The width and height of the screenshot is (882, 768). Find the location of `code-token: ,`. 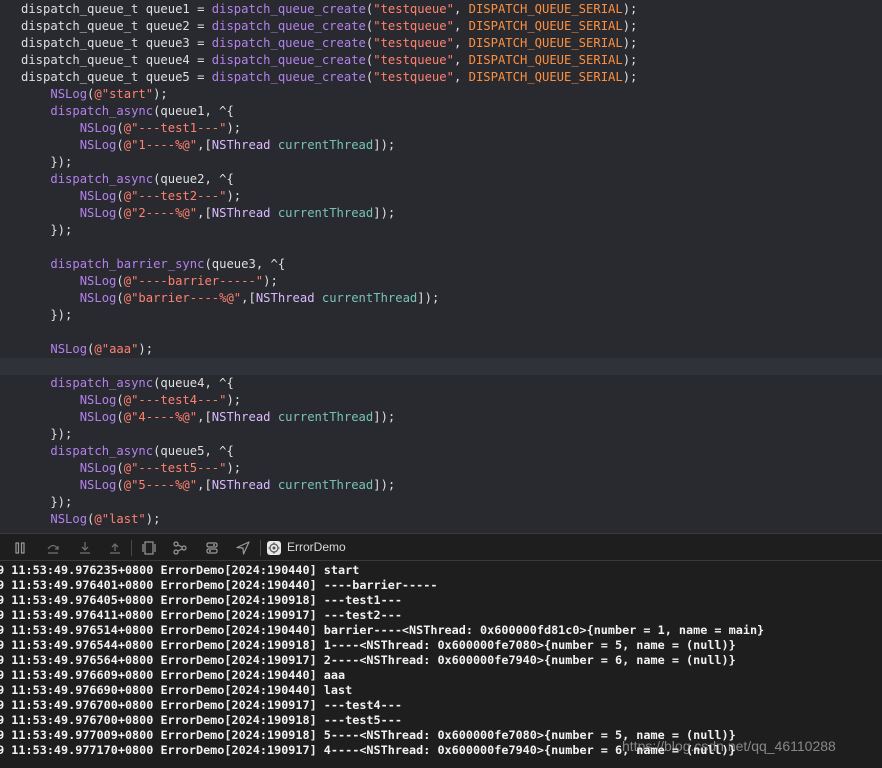

code-token: , is located at coordinates (461, 77).